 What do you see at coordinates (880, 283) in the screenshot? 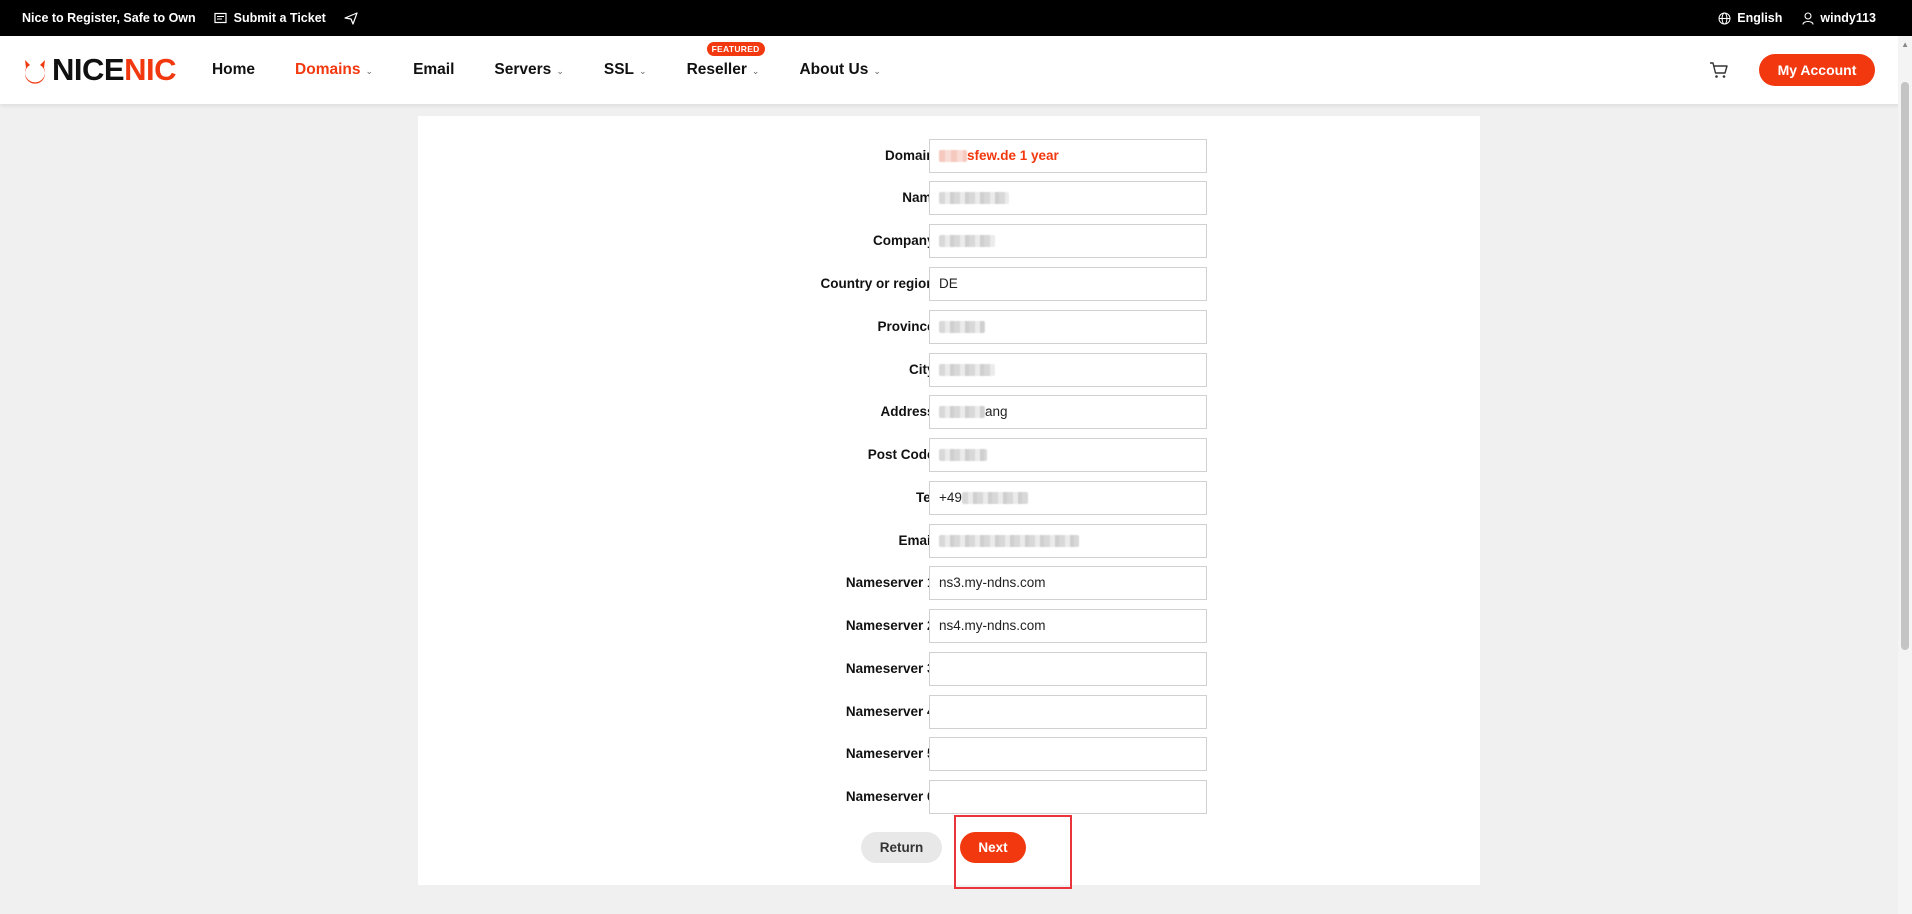
I see `country-label: Country or region:` at bounding box center [880, 283].